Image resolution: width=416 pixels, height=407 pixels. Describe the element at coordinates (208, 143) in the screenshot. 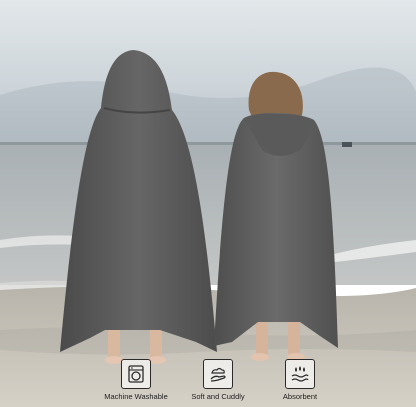

I see `horizon` at that location.